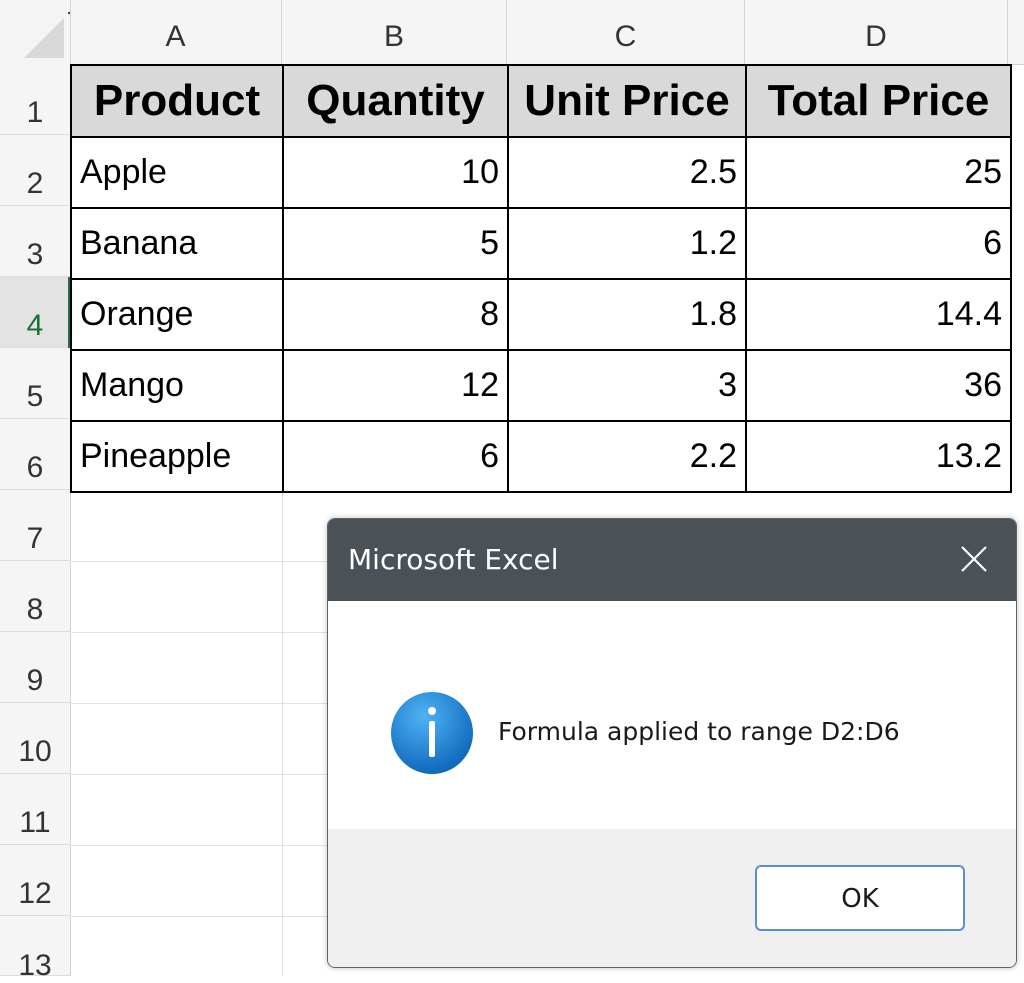 This screenshot has height=983, width=1024. I want to click on column-header-a: A, so click(176, 32).